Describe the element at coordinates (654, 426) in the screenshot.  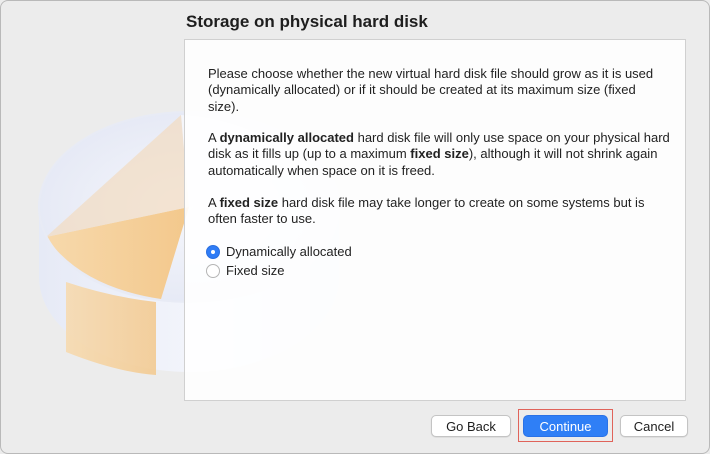
I see `cancel-button: Cancel` at that location.